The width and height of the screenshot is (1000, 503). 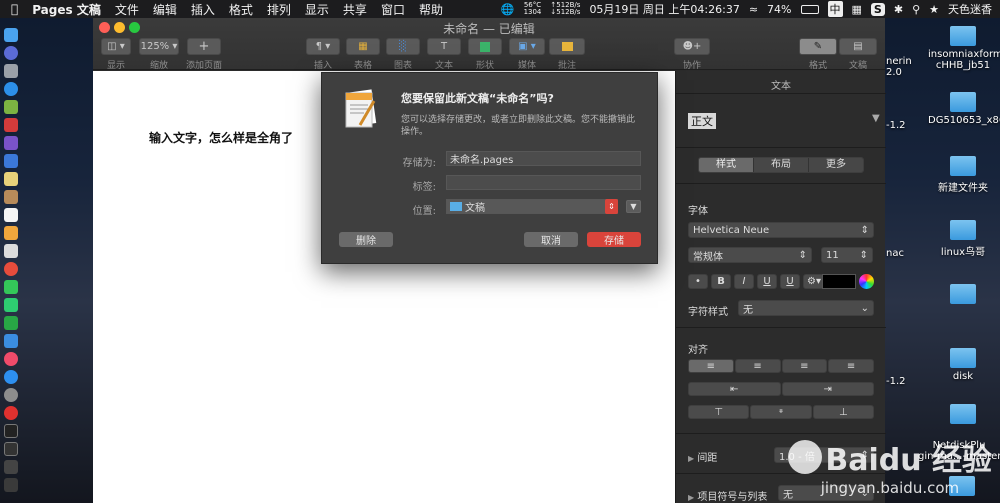 What do you see at coordinates (11, 359) in the screenshot?
I see `music-icon` at bounding box center [11, 359].